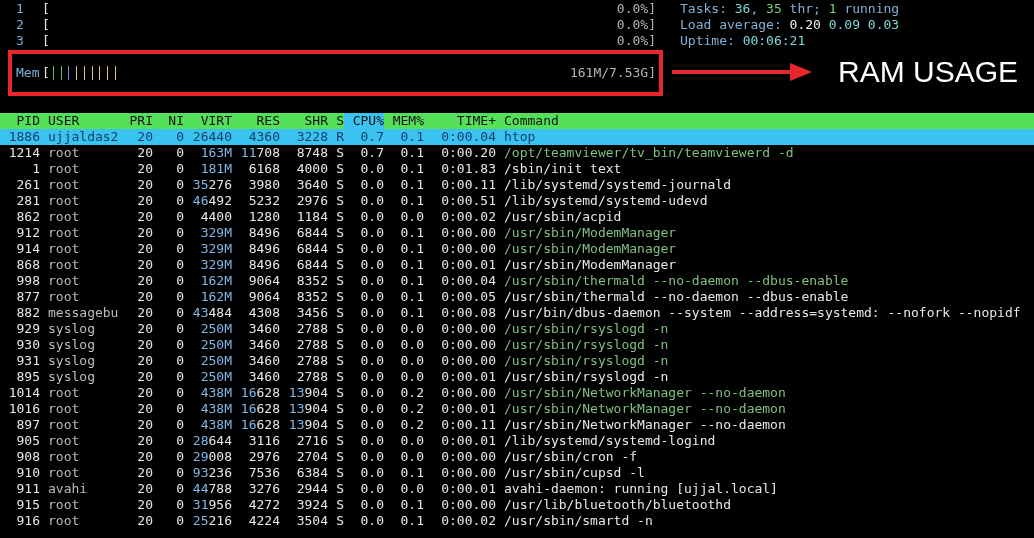 Image resolution: width=1034 pixels, height=538 pixels. I want to click on process-row: 912 root 20 0 329M 8496 6844 S 0.0 0.1 0:00.00 /usr/sbin/ModemManager, so click(517, 233).